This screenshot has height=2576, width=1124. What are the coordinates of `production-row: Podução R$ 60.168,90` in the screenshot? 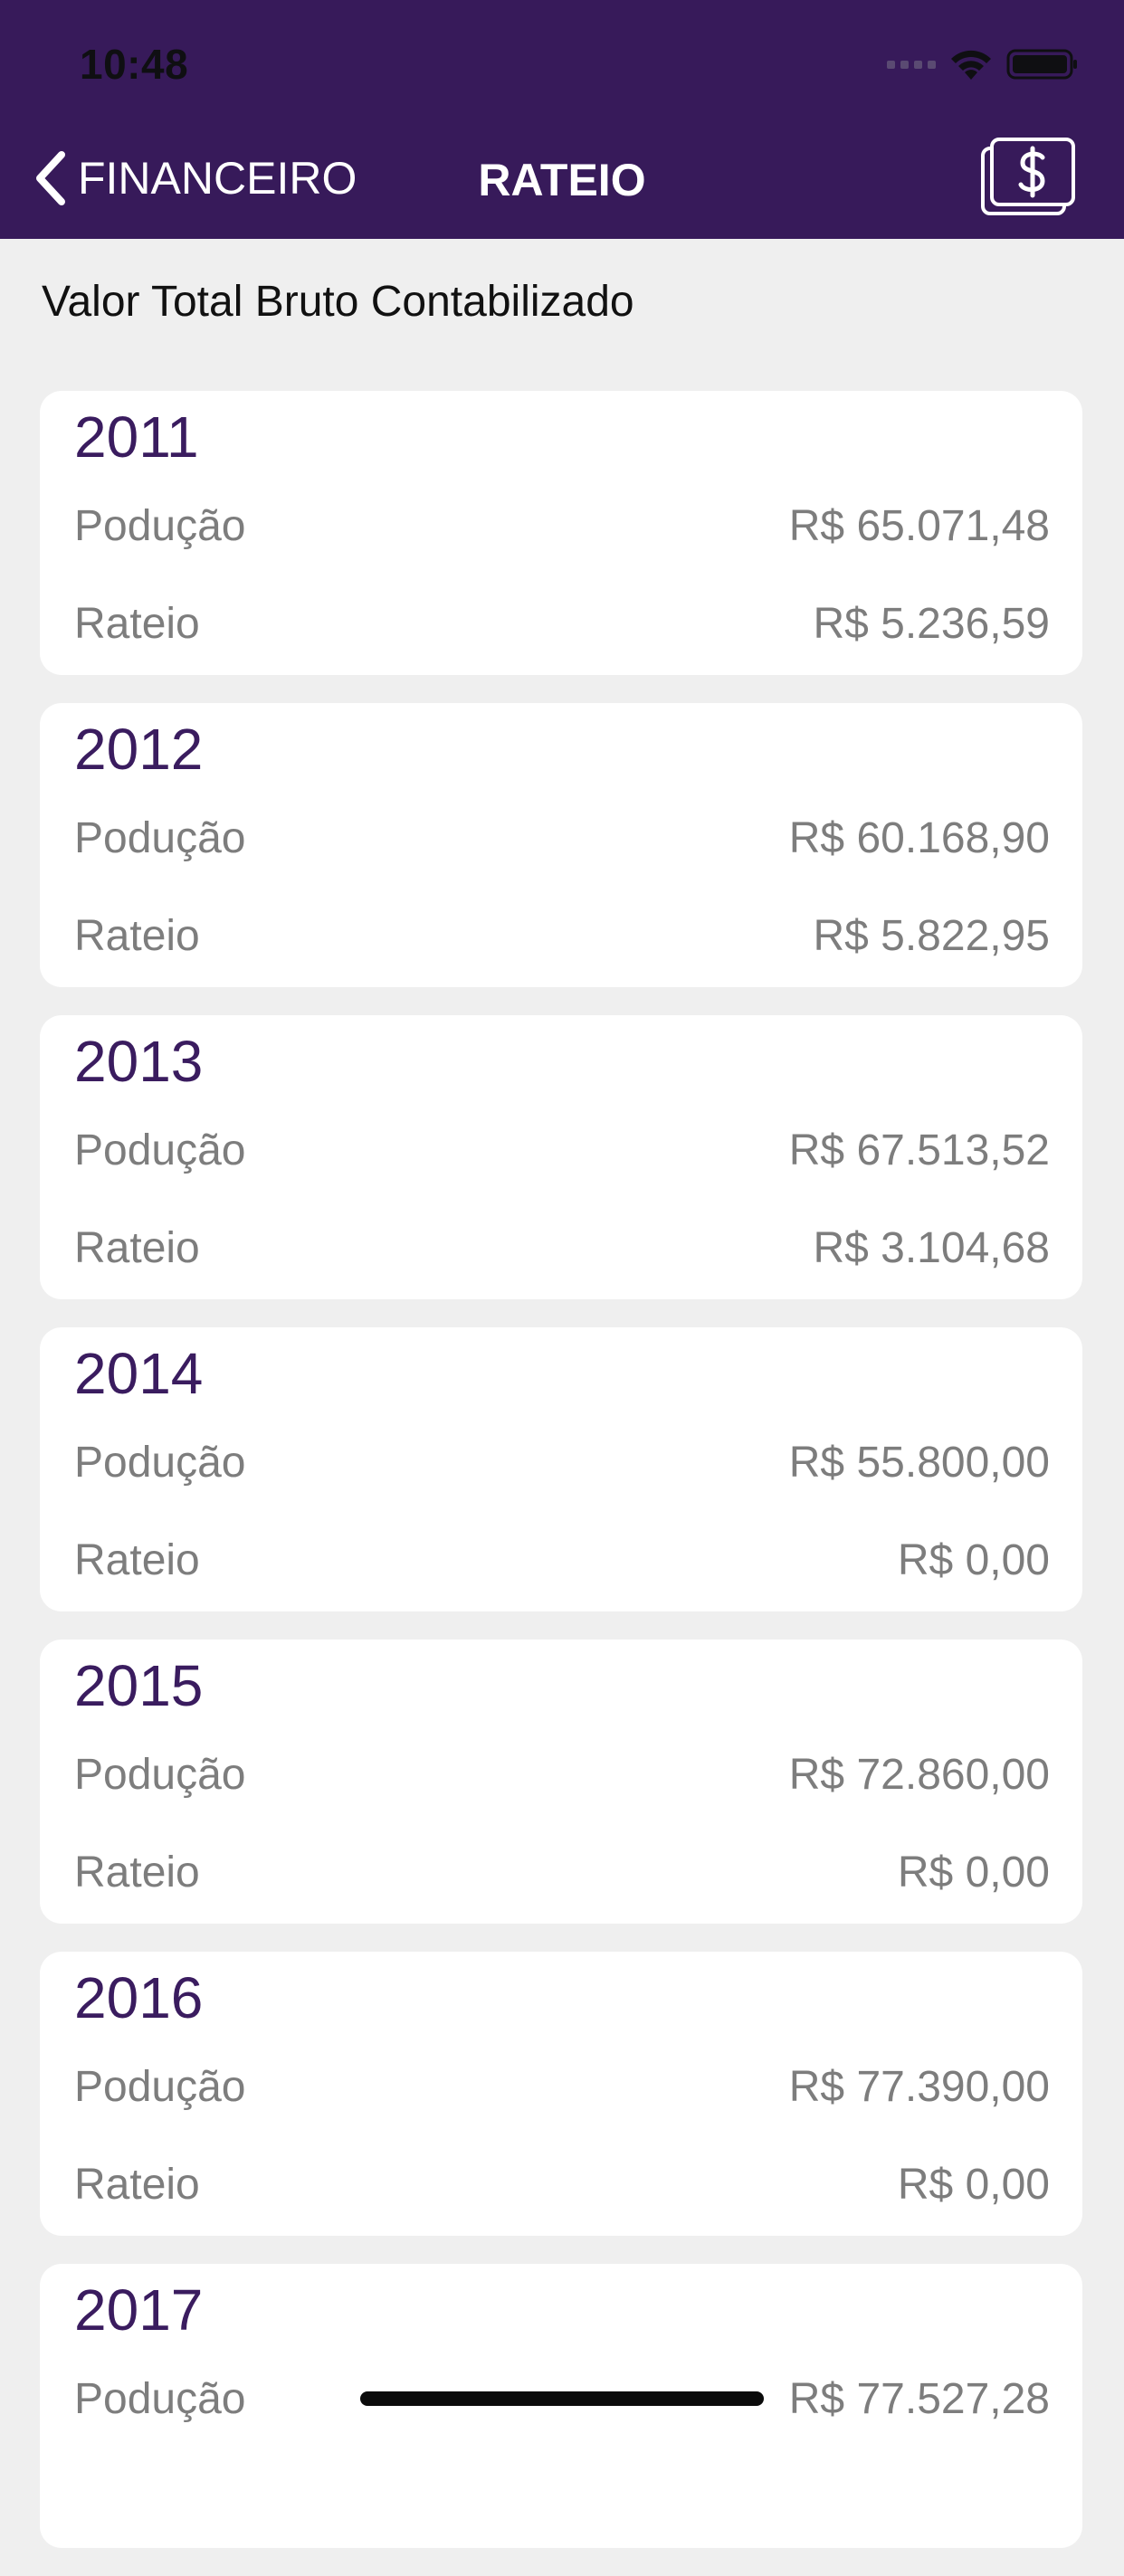 It's located at (562, 838).